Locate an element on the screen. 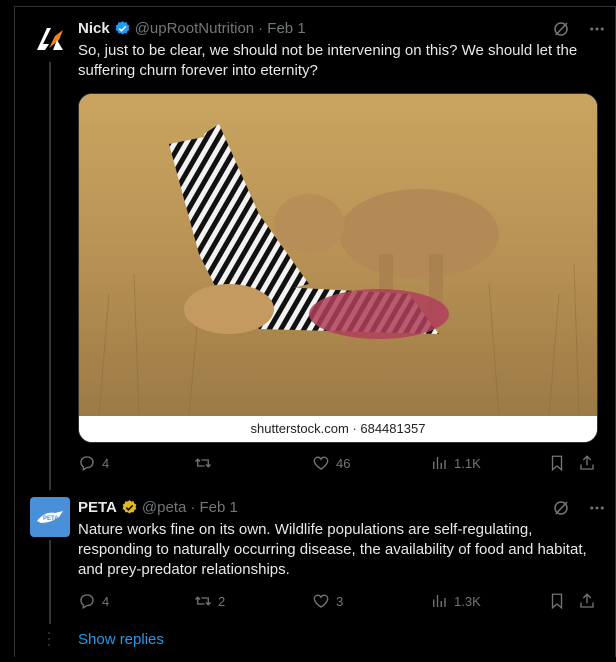 This screenshot has height=662, width=616. thread-dots is located at coordinates (49, 639).